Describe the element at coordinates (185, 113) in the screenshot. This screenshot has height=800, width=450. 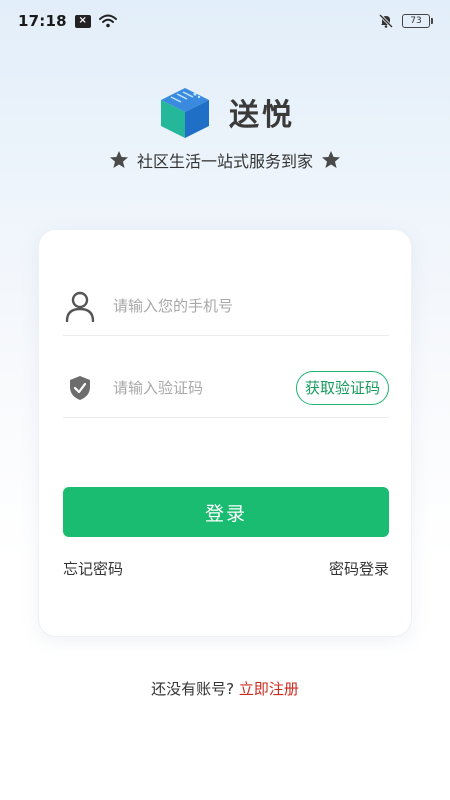
I see `logo-cube-icon` at that location.